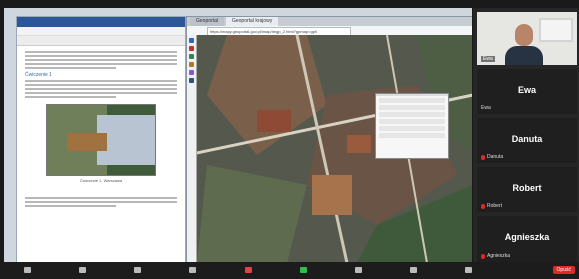 Image resolution: width=579 pixels, height=279 pixels. Describe the element at coordinates (101, 41) in the screenshot. I see `document-toolbar` at that location.